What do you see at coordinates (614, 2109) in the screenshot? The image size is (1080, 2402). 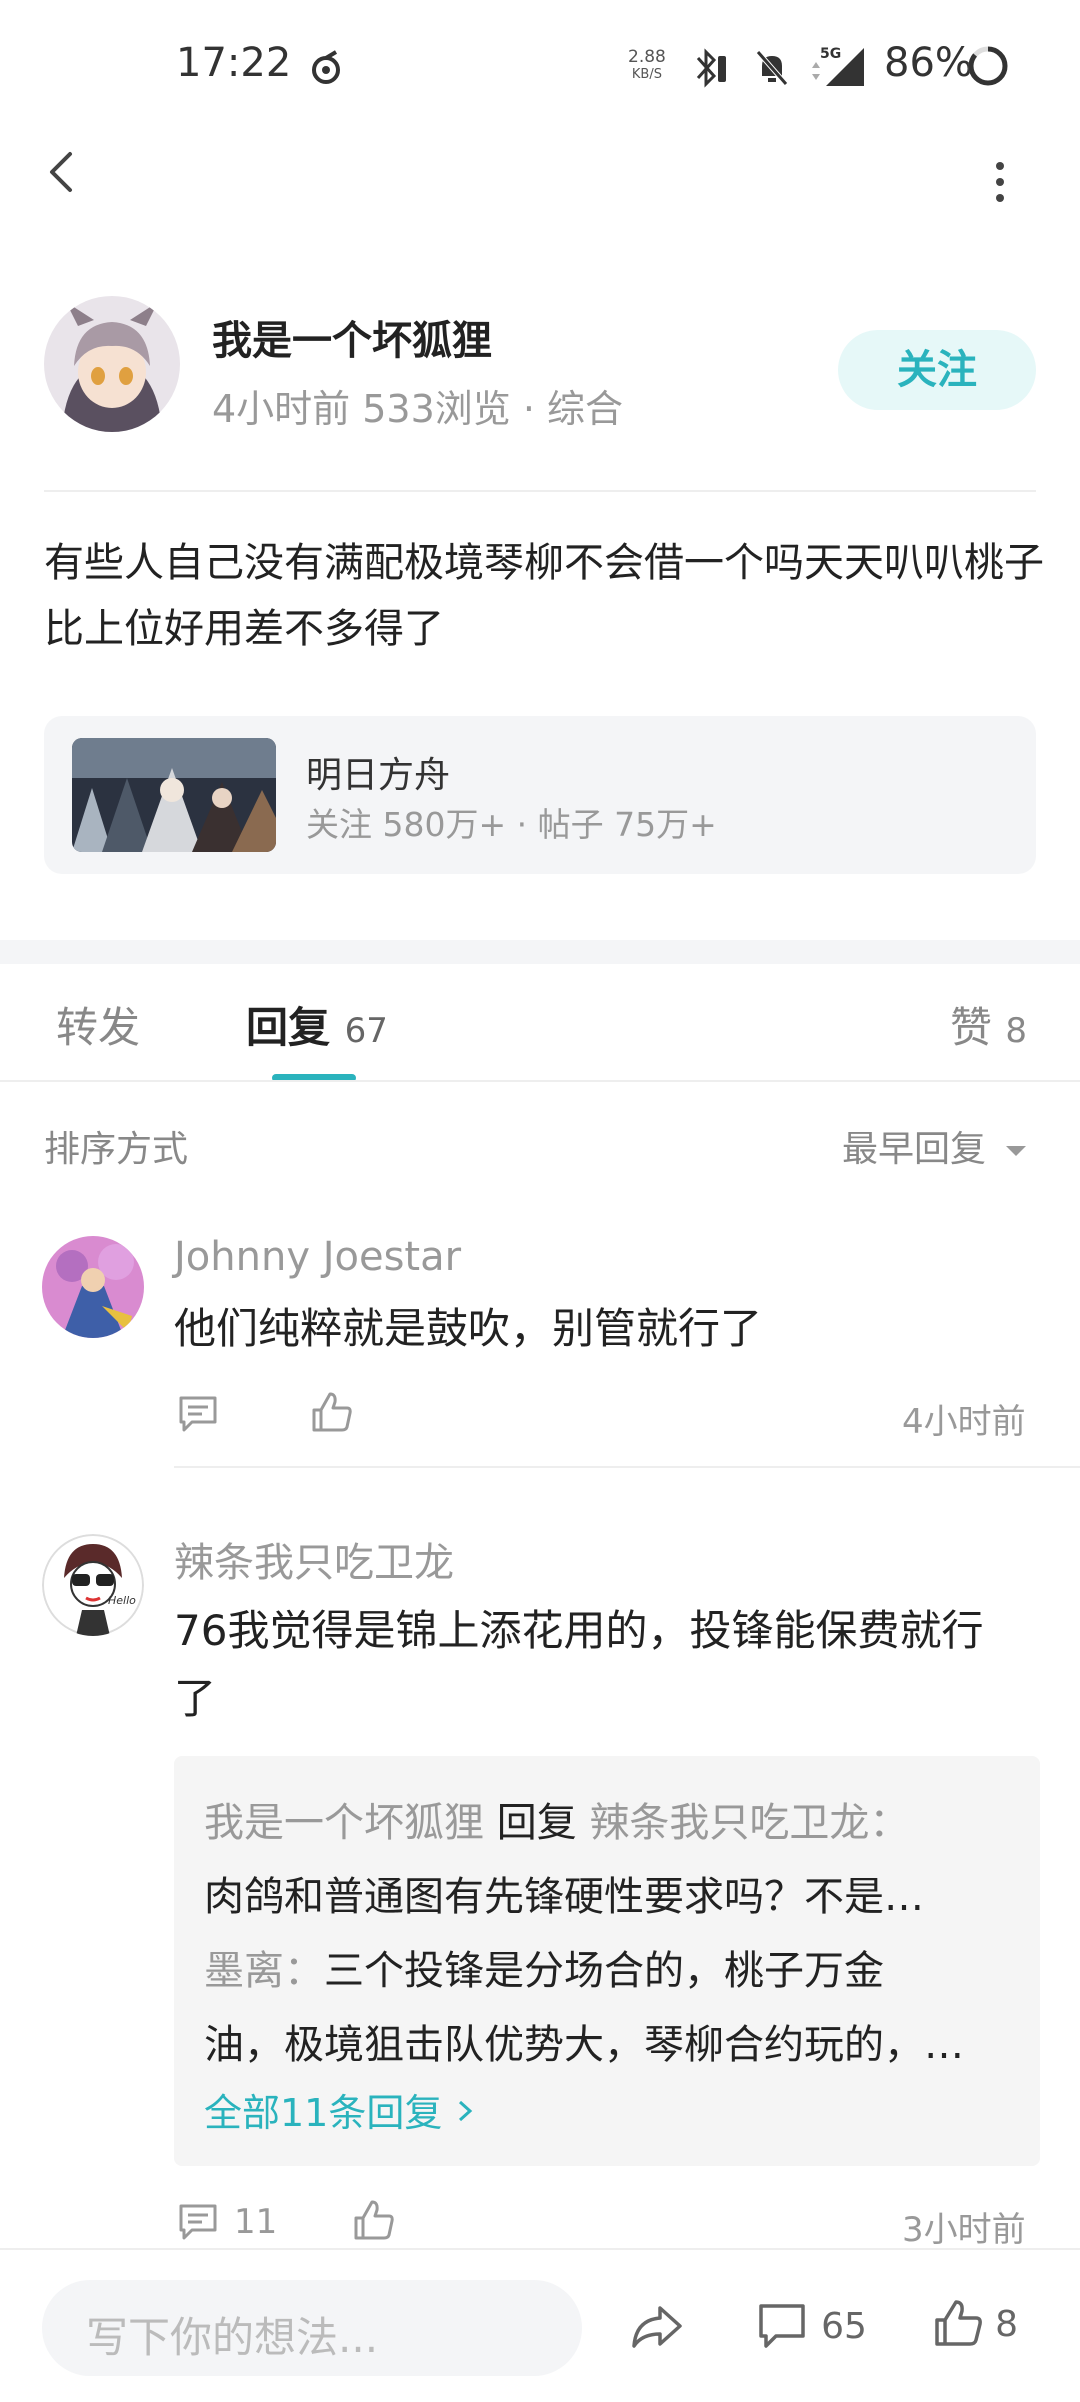 I see `view-all-replies-link: 全部11条回复` at bounding box center [614, 2109].